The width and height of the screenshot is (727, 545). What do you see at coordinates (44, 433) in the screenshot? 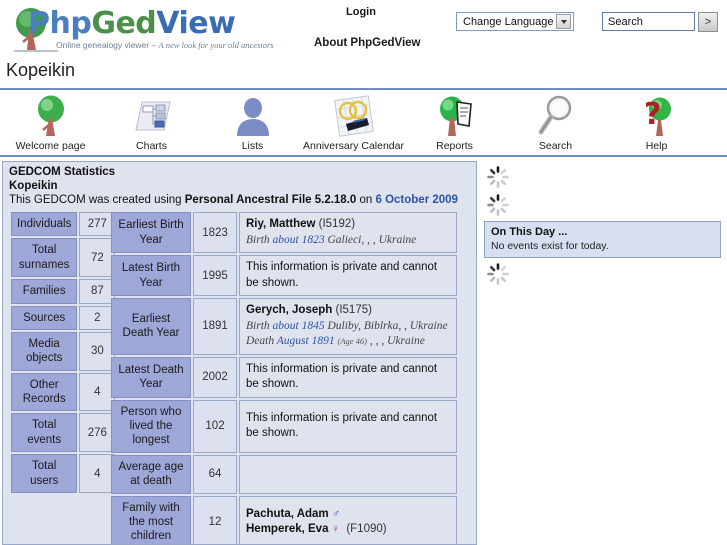
I see `summary-label: Total events` at bounding box center [44, 433].